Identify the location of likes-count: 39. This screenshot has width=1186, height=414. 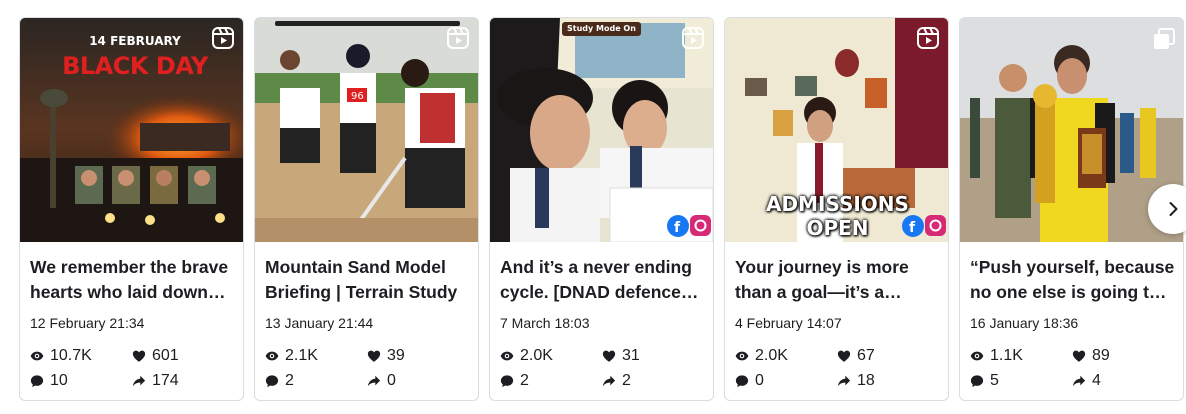
(396, 355).